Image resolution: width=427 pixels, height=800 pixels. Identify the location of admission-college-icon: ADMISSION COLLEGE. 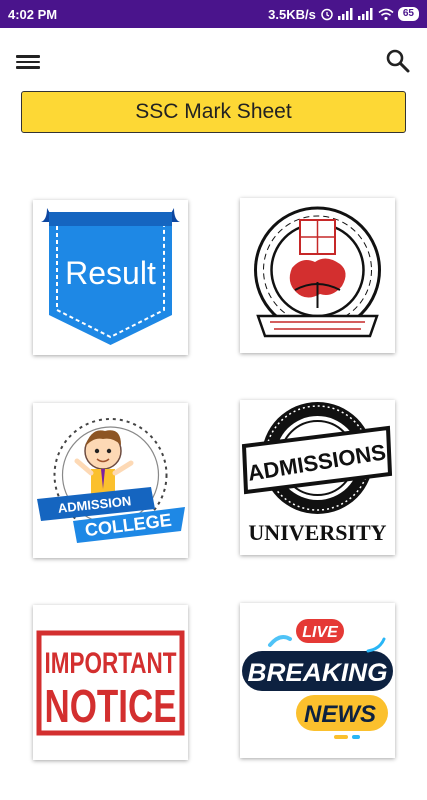
(111, 480).